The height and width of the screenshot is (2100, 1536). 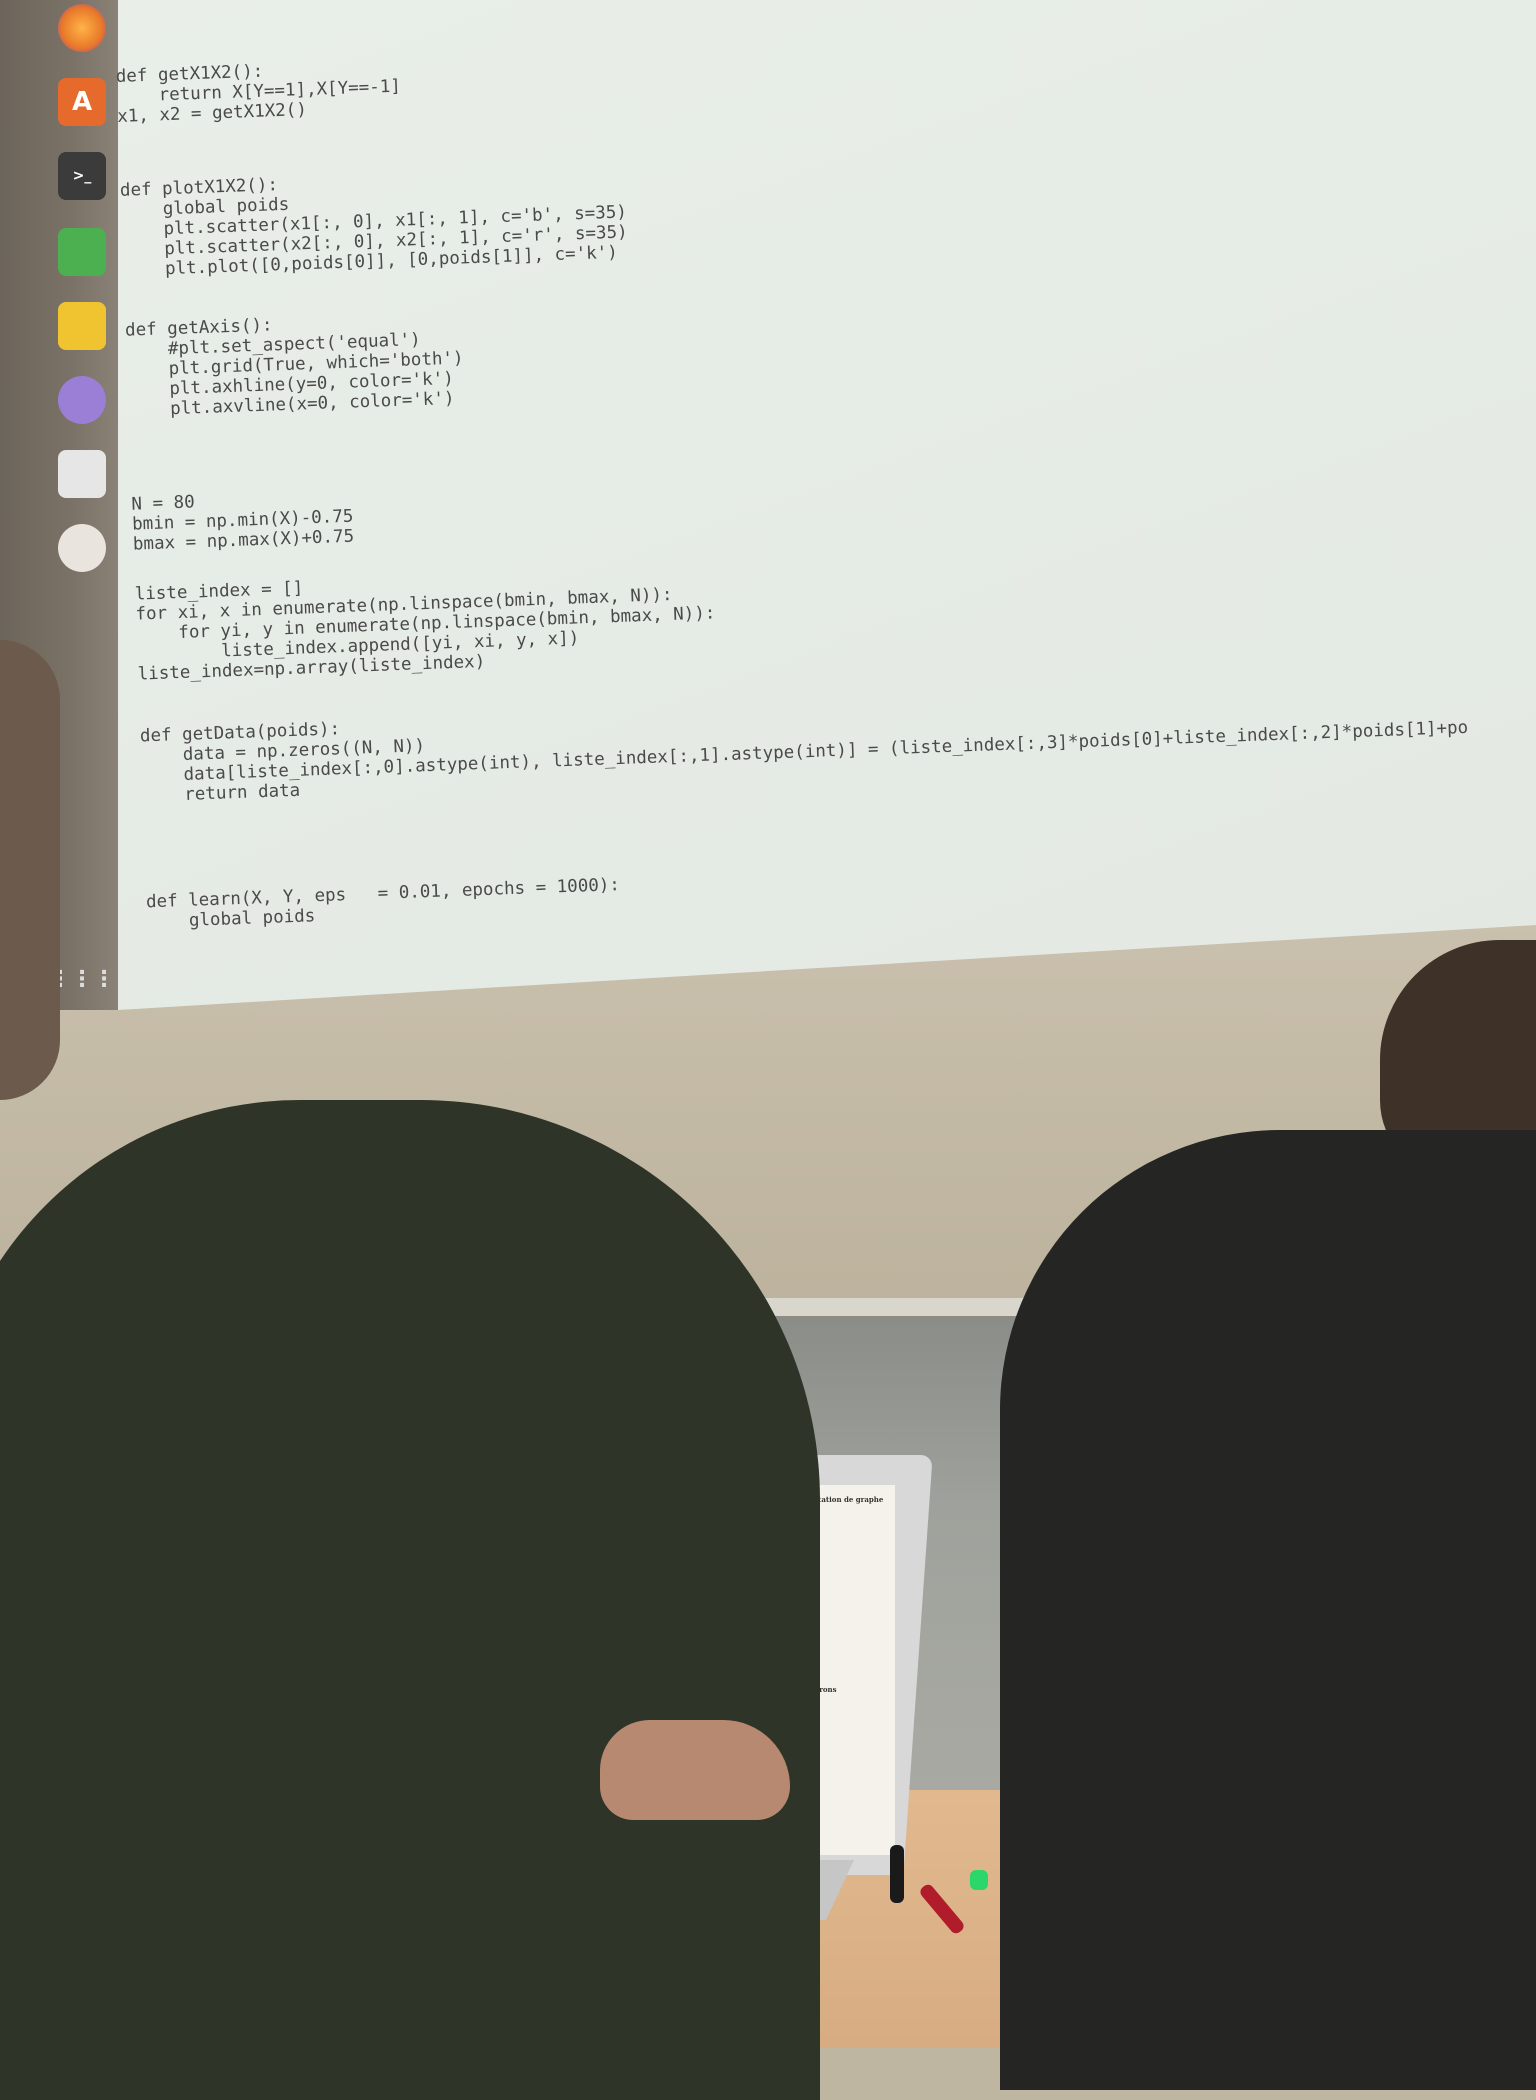 I want to click on disc-icon, so click(x=82, y=400).